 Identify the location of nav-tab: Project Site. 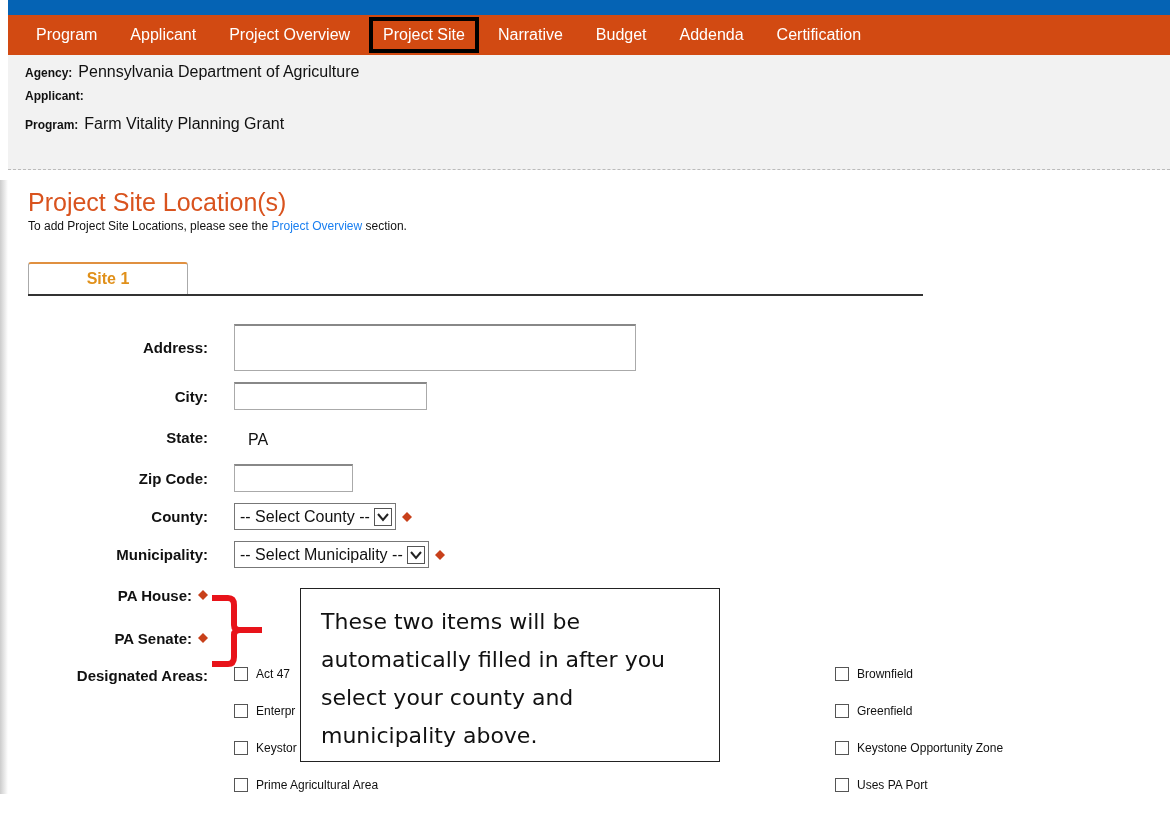
(424, 35).